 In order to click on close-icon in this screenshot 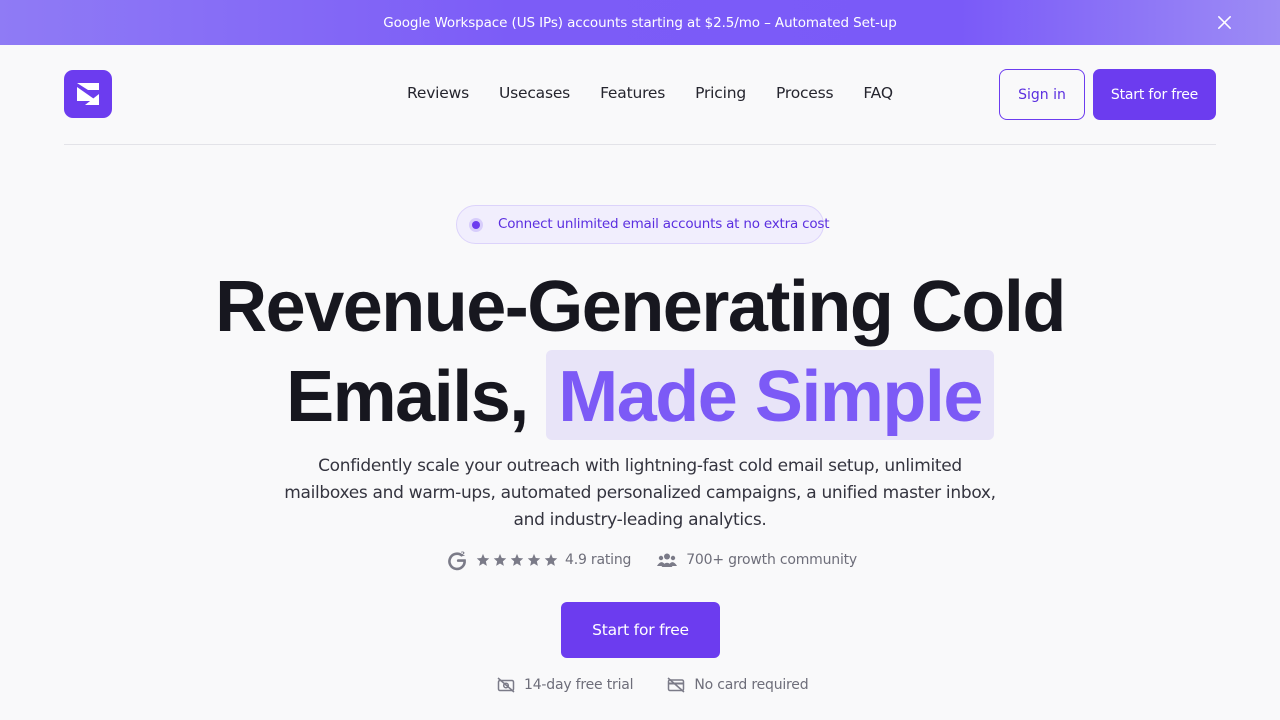, I will do `click(1224, 22)`.